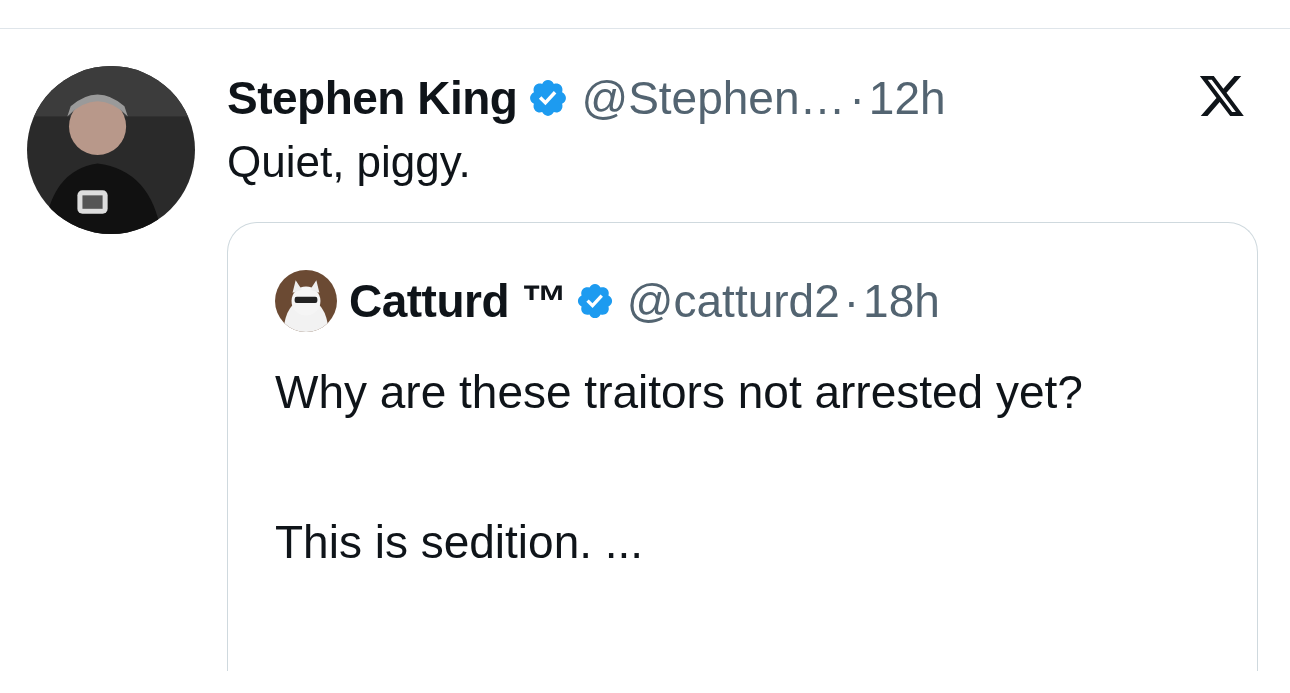 This screenshot has width=1290, height=693. I want to click on timestamp: 12h, so click(907, 98).